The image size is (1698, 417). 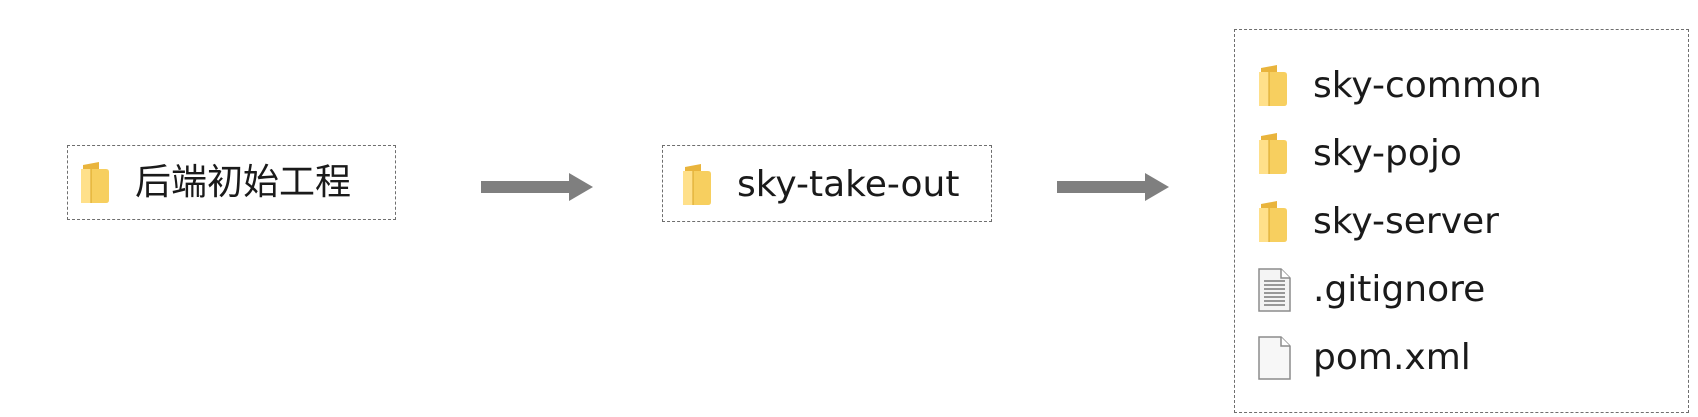 I want to click on item-label: .gitignore, so click(x=1399, y=289).